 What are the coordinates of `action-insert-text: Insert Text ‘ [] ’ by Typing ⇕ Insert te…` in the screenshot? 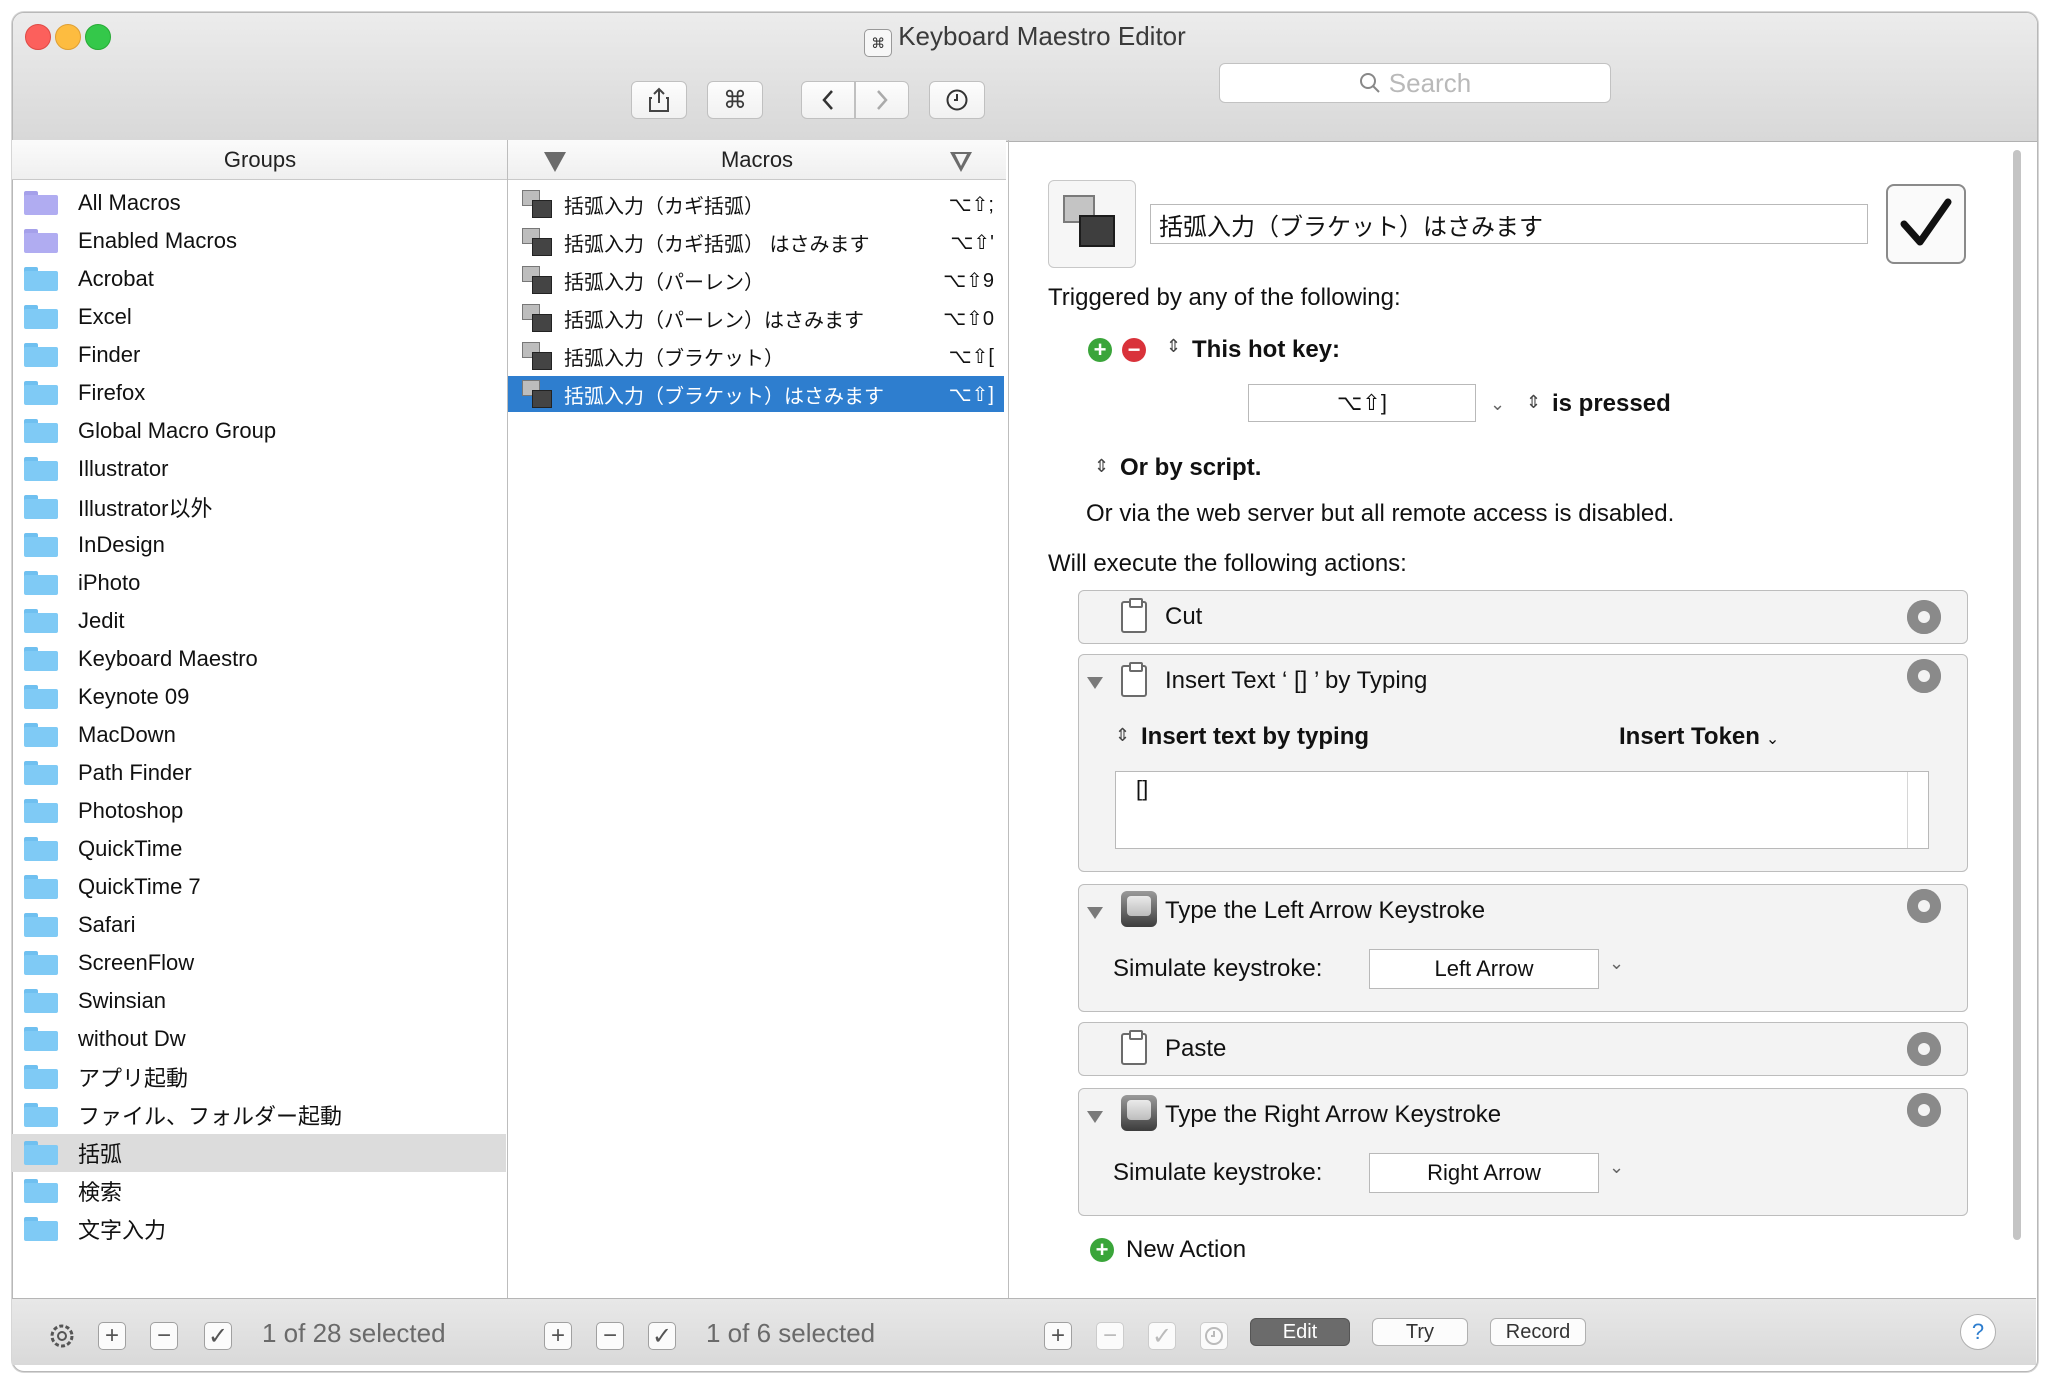 It's located at (1523, 763).